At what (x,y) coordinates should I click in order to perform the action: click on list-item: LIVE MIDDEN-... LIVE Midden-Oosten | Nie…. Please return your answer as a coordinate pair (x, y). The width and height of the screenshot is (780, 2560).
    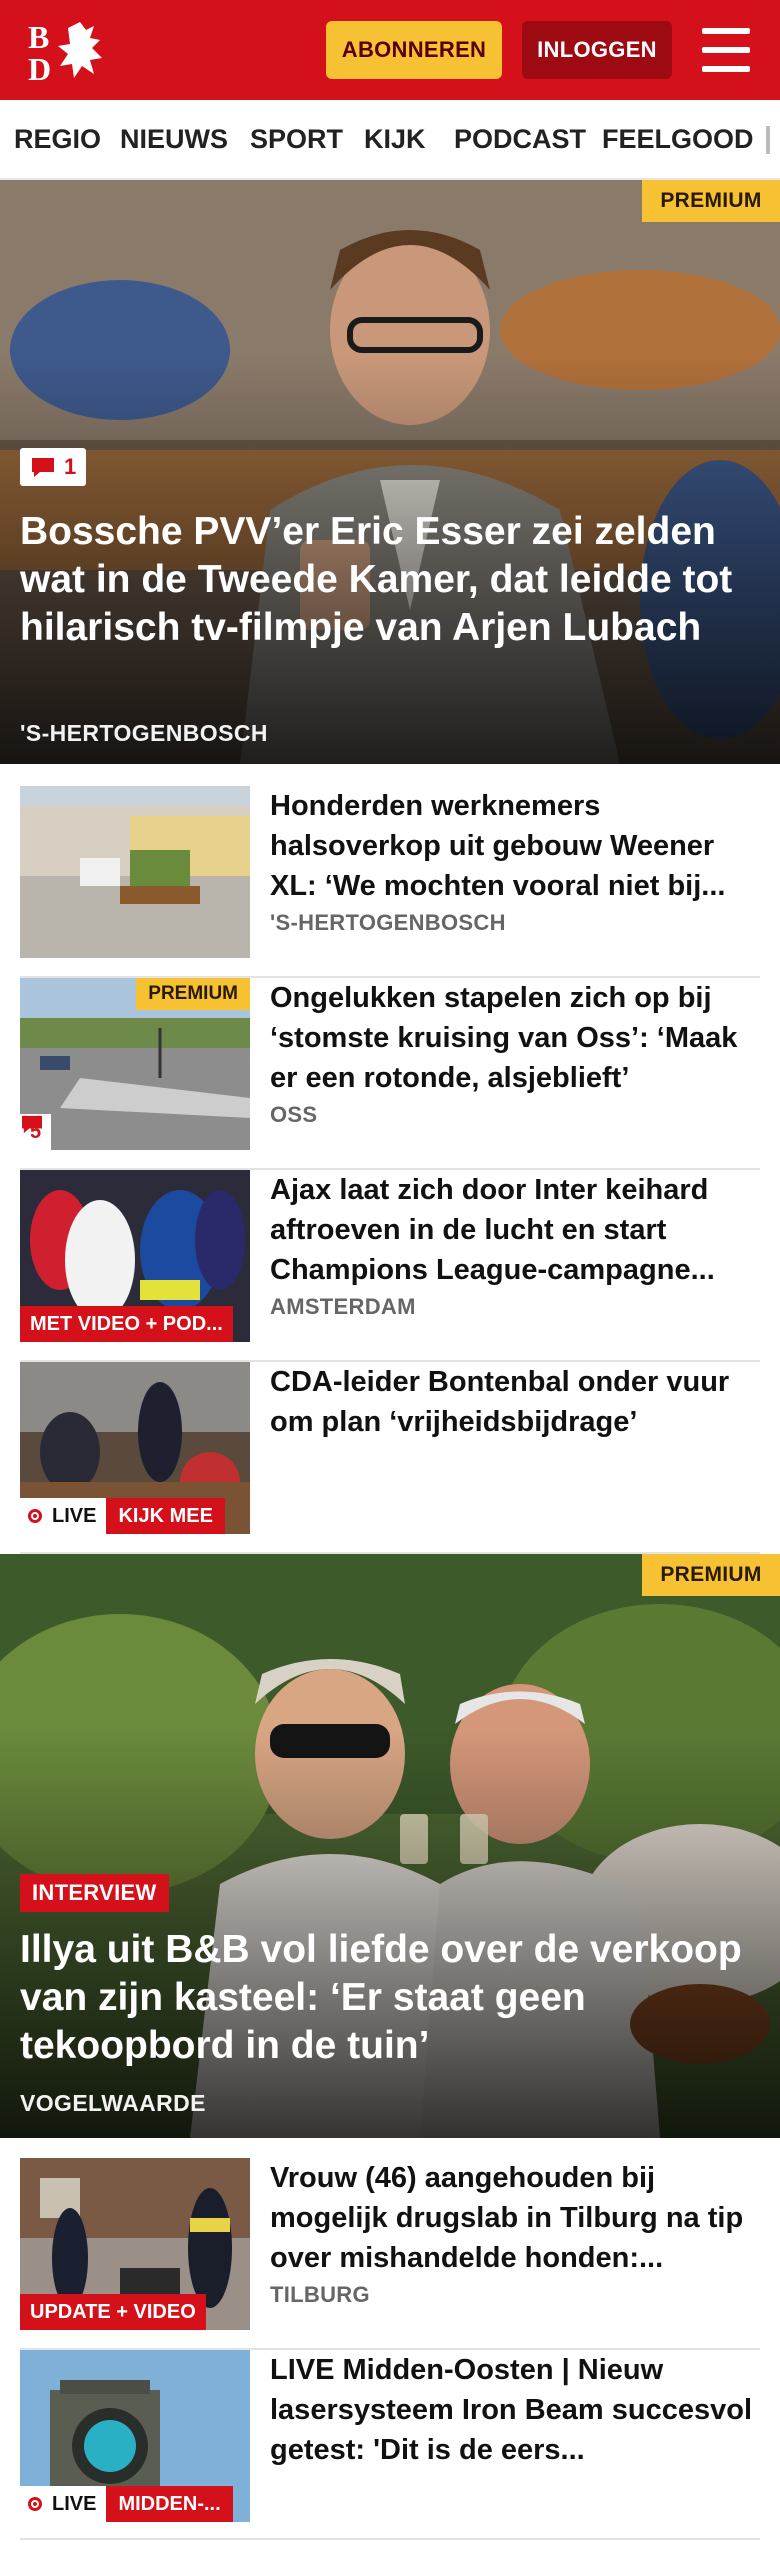
    Looking at the image, I should click on (390, 2445).